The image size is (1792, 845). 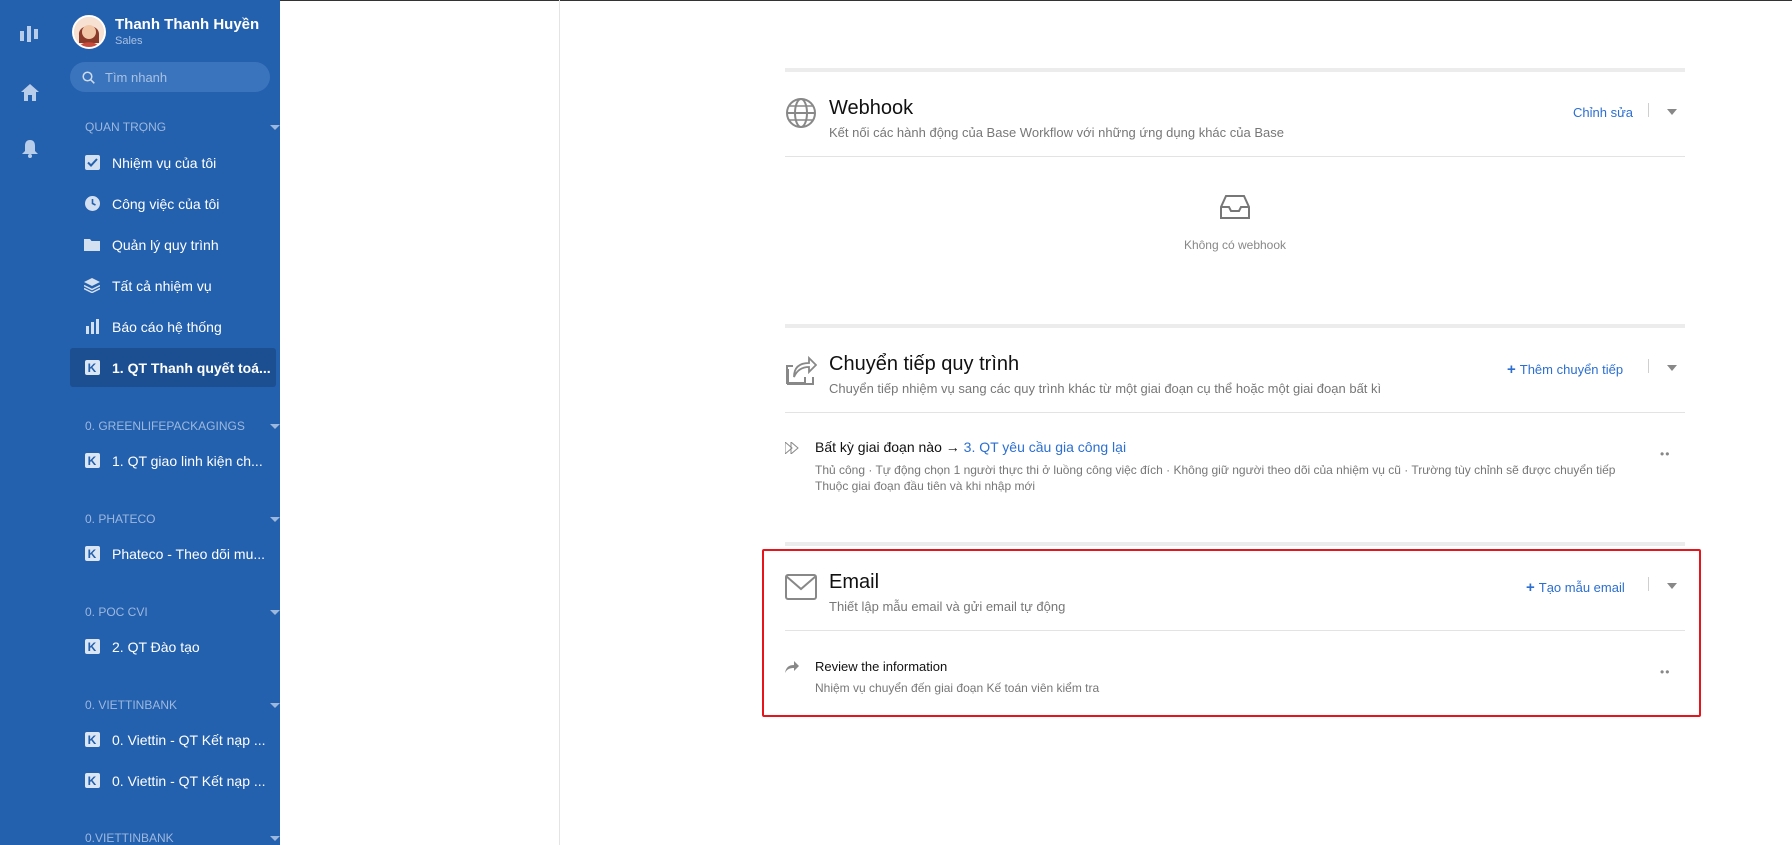 What do you see at coordinates (1235, 207) in the screenshot?
I see `inbox-icon` at bounding box center [1235, 207].